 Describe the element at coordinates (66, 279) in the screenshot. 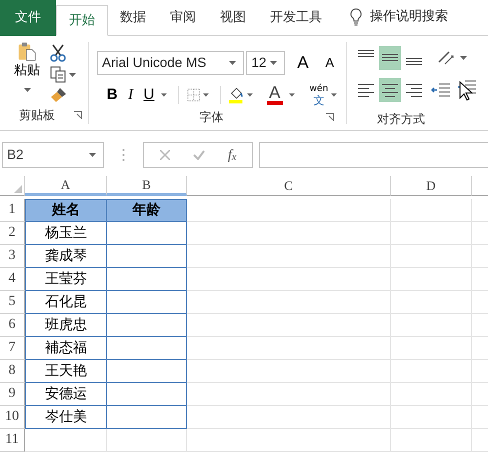

I see `table-cell: 王莹芬` at that location.